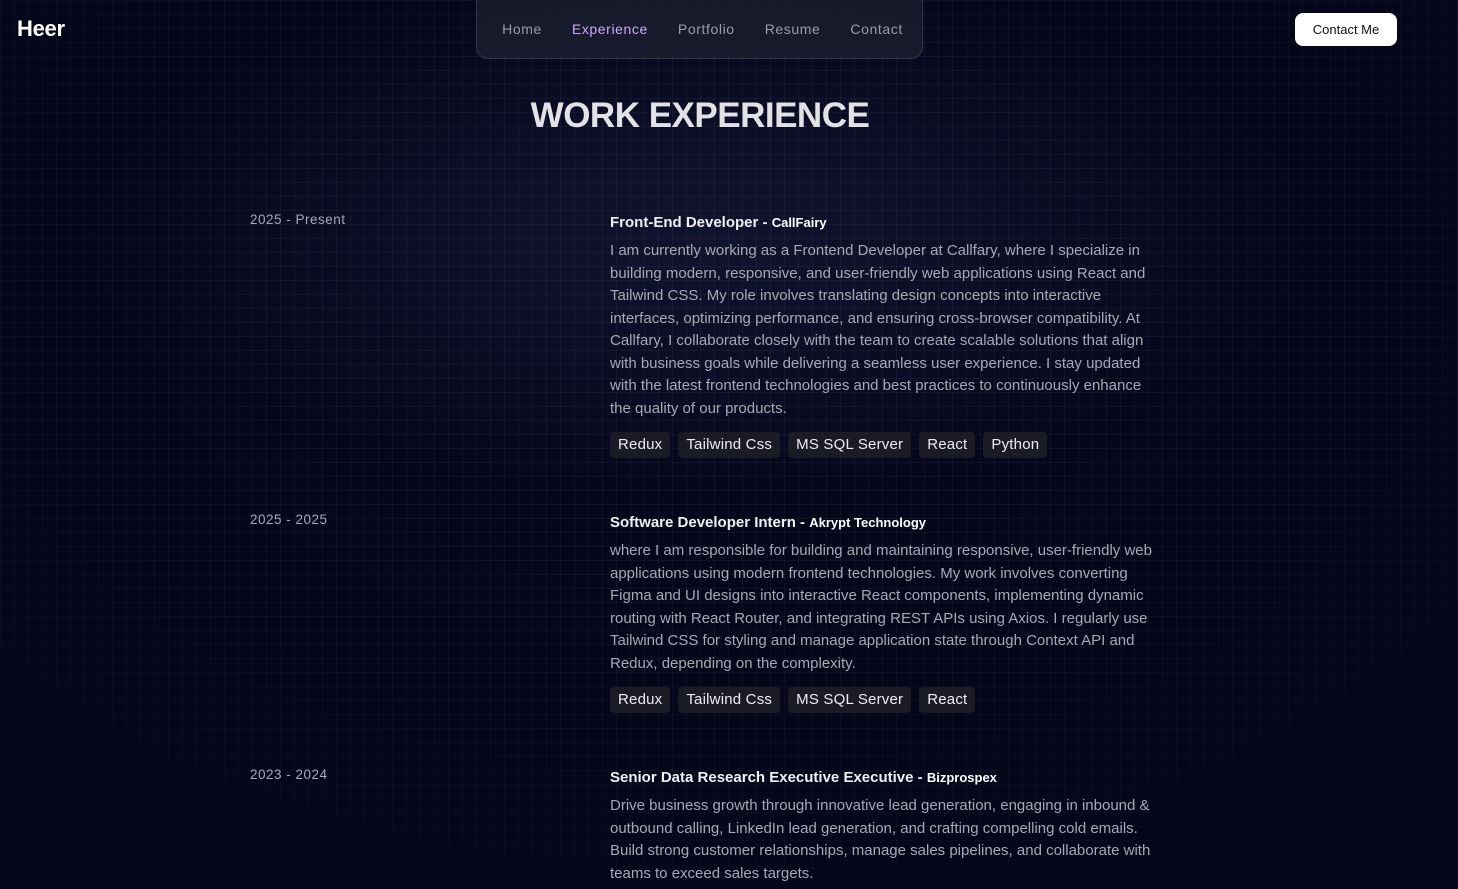  What do you see at coordinates (1015, 445) in the screenshot?
I see `skill-tag: Python` at bounding box center [1015, 445].